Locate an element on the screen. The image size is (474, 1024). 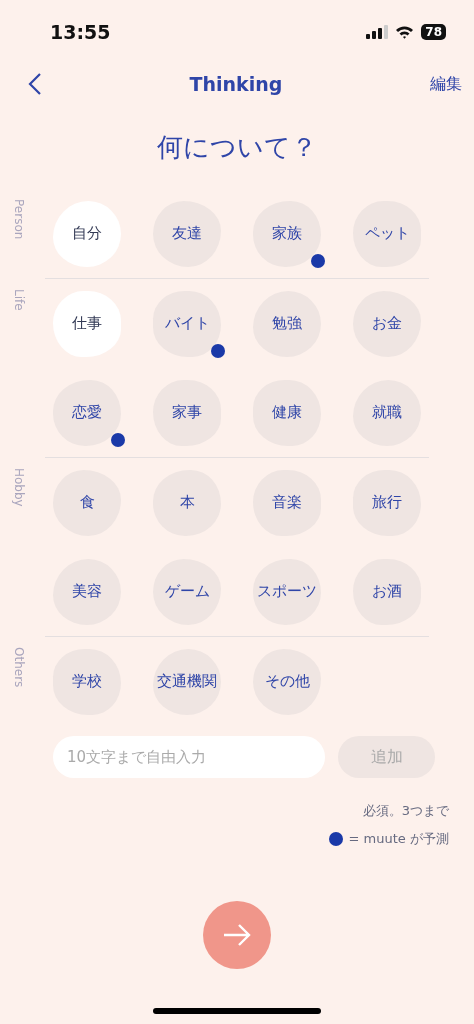
topic-chip: 食 is located at coordinates (87, 502).